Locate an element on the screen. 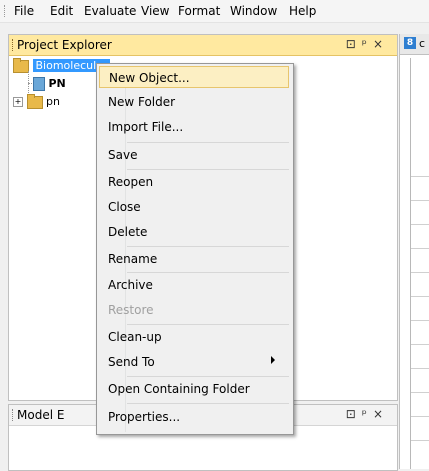 This screenshot has width=429, height=471. menu-item-label: Open Containing Folder is located at coordinates (179, 389).